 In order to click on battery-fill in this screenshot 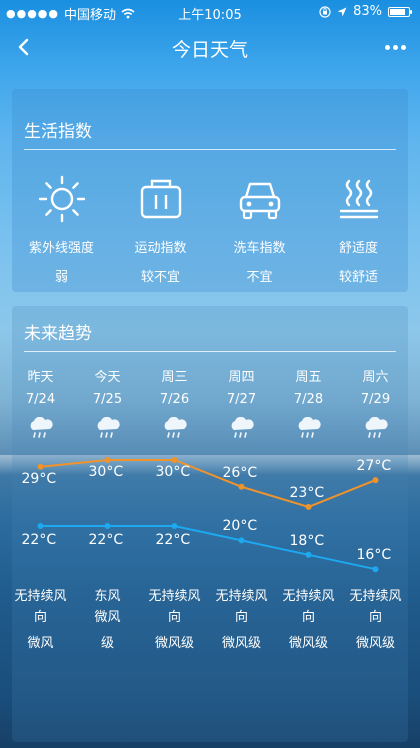, I will do `click(397, 11)`.